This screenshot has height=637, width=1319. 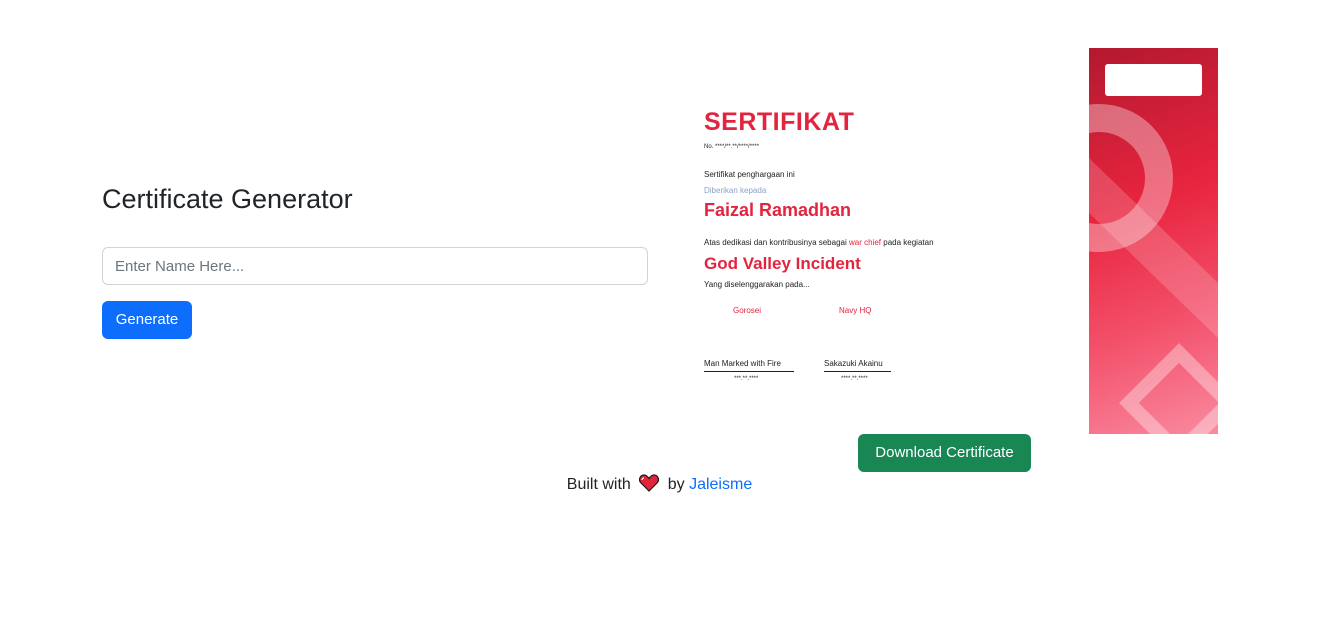 I want to click on download-certificate-button: Download Certificate, so click(x=944, y=453).